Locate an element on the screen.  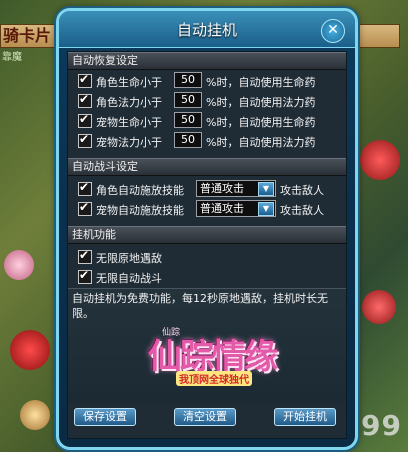
recovery-row-4: 宠物法力小于 %时，自动使用法力药 is located at coordinates (208, 141).